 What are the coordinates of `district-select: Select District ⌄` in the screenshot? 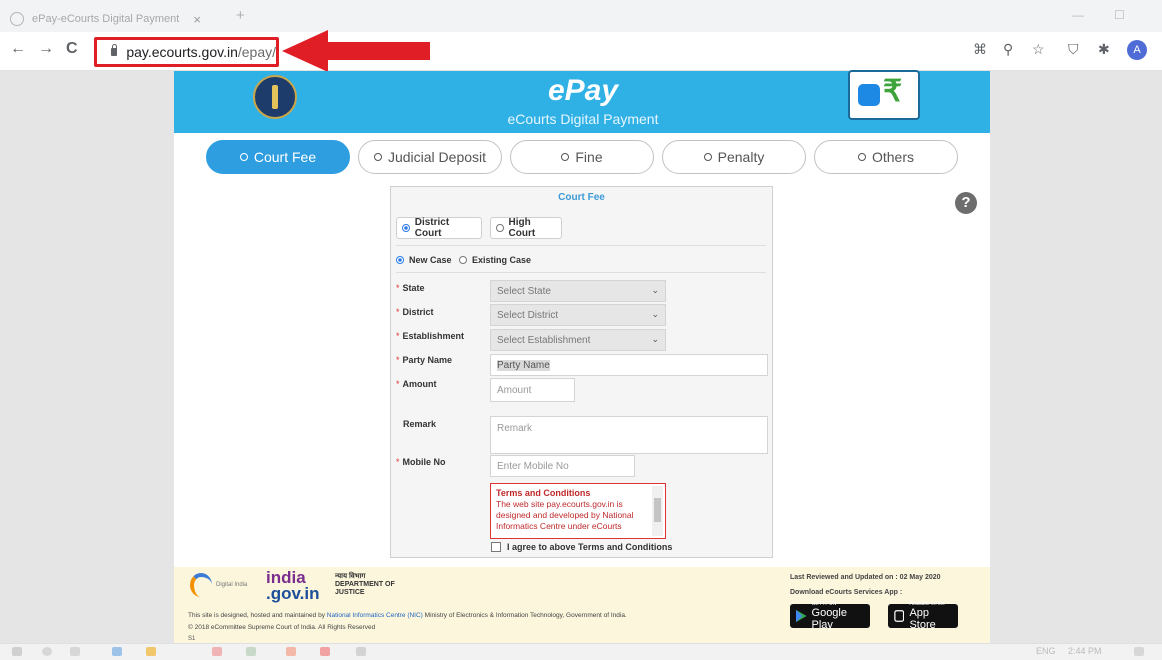 It's located at (578, 315).